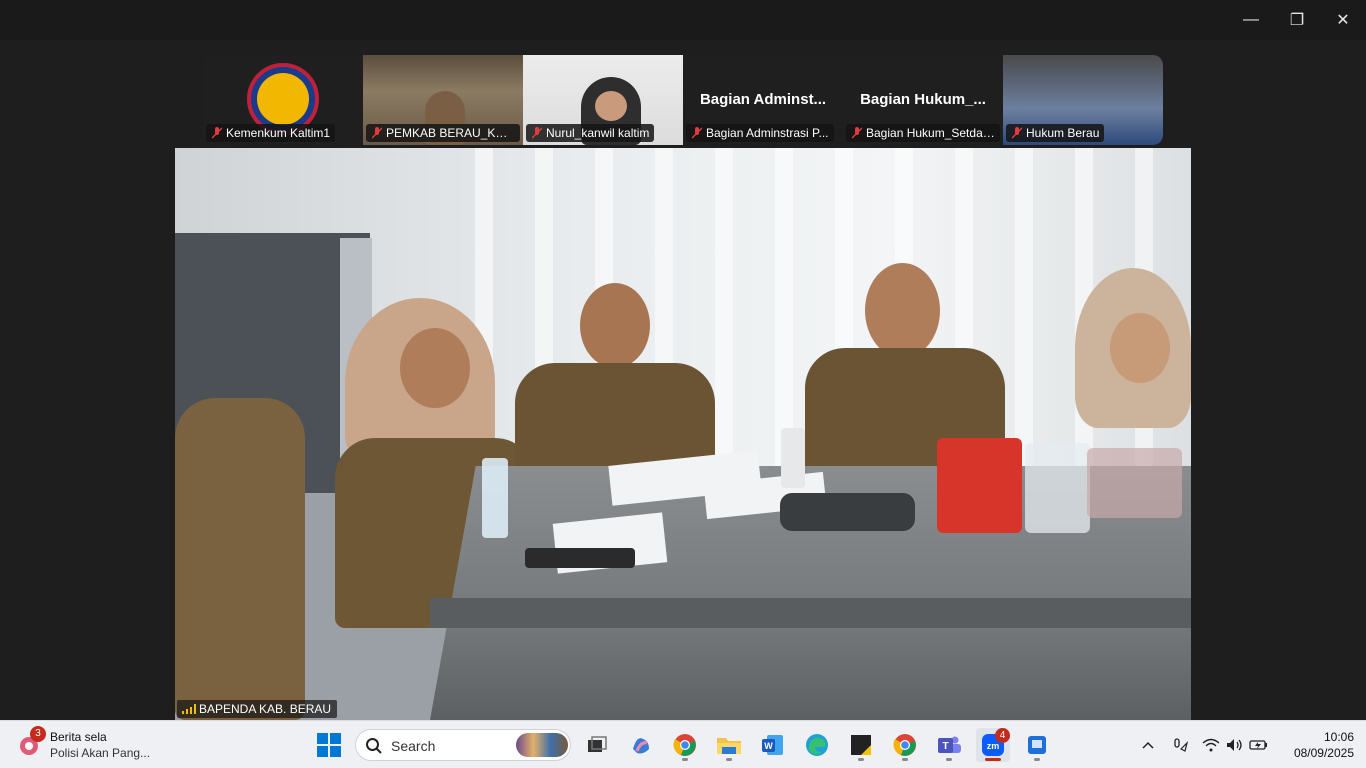 Image resolution: width=1366 pixels, height=768 pixels. What do you see at coordinates (683, 20) in the screenshot?
I see `title-bar: — ❐ ✕` at bounding box center [683, 20].